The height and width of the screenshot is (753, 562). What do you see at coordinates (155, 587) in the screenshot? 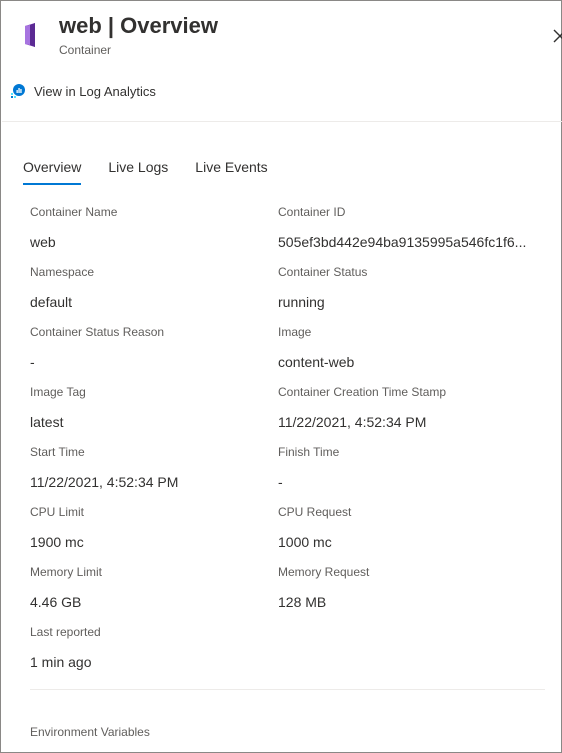
I see `property-memory-limit: Memory Limit 4.46 GB` at bounding box center [155, 587].